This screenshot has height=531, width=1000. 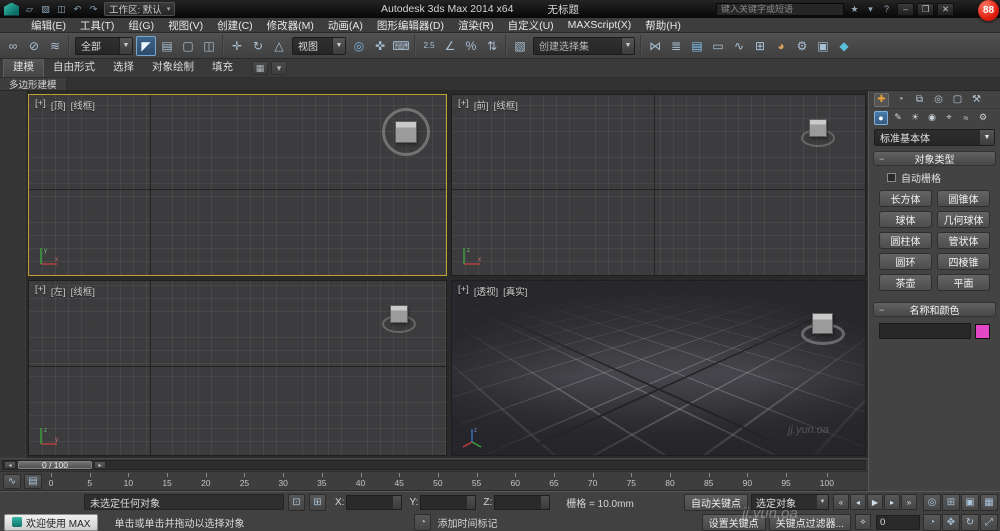 I want to click on mirror-icon: ⋈, so click(x=655, y=46).